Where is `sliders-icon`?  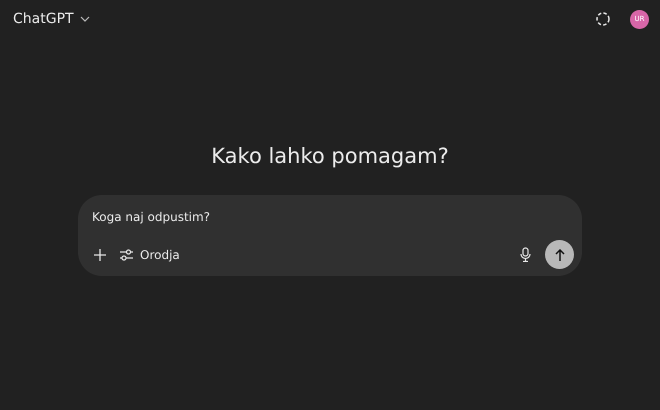 sliders-icon is located at coordinates (126, 254).